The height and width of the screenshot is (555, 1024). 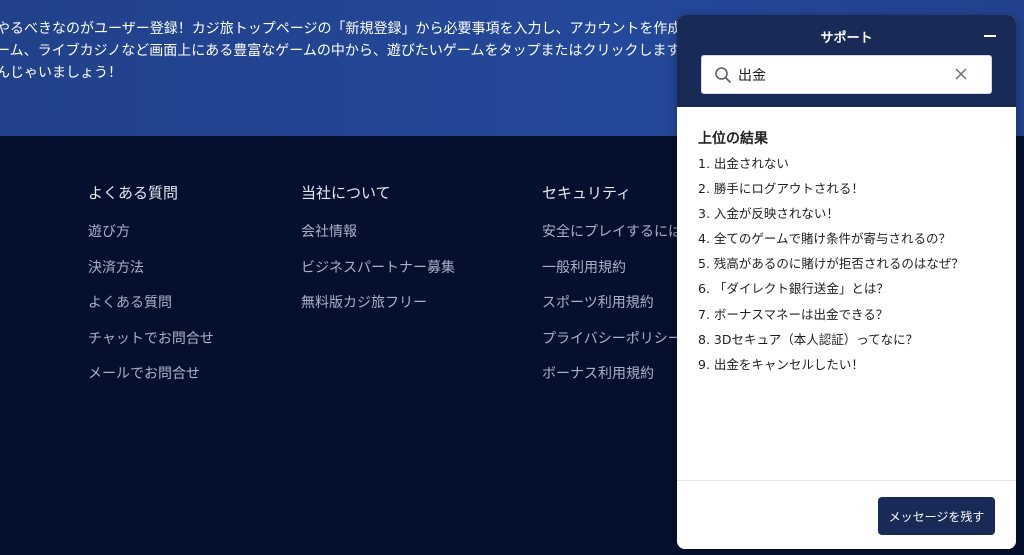 What do you see at coordinates (151, 382) in the screenshot?
I see `footer-link: メールでお問合せ` at bounding box center [151, 382].